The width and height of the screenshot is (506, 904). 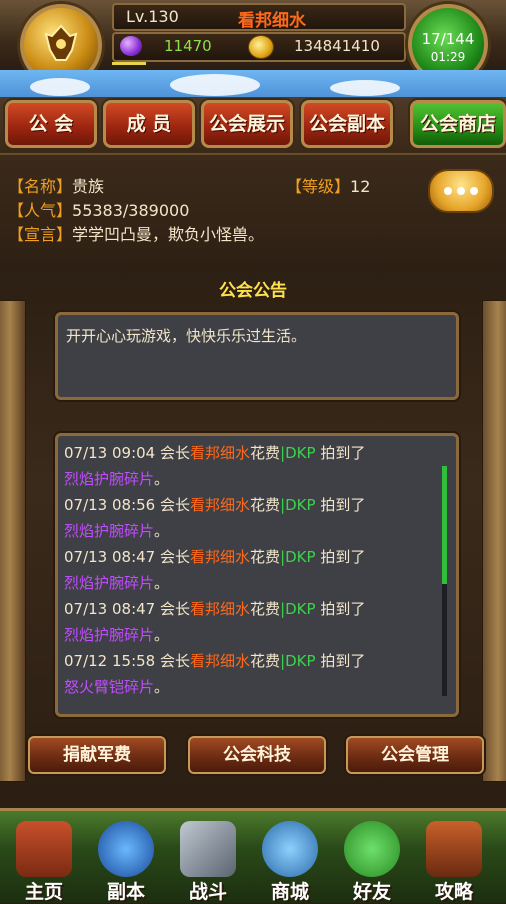 What do you see at coordinates (494, 541) in the screenshot?
I see `right-pillar` at bounding box center [494, 541].